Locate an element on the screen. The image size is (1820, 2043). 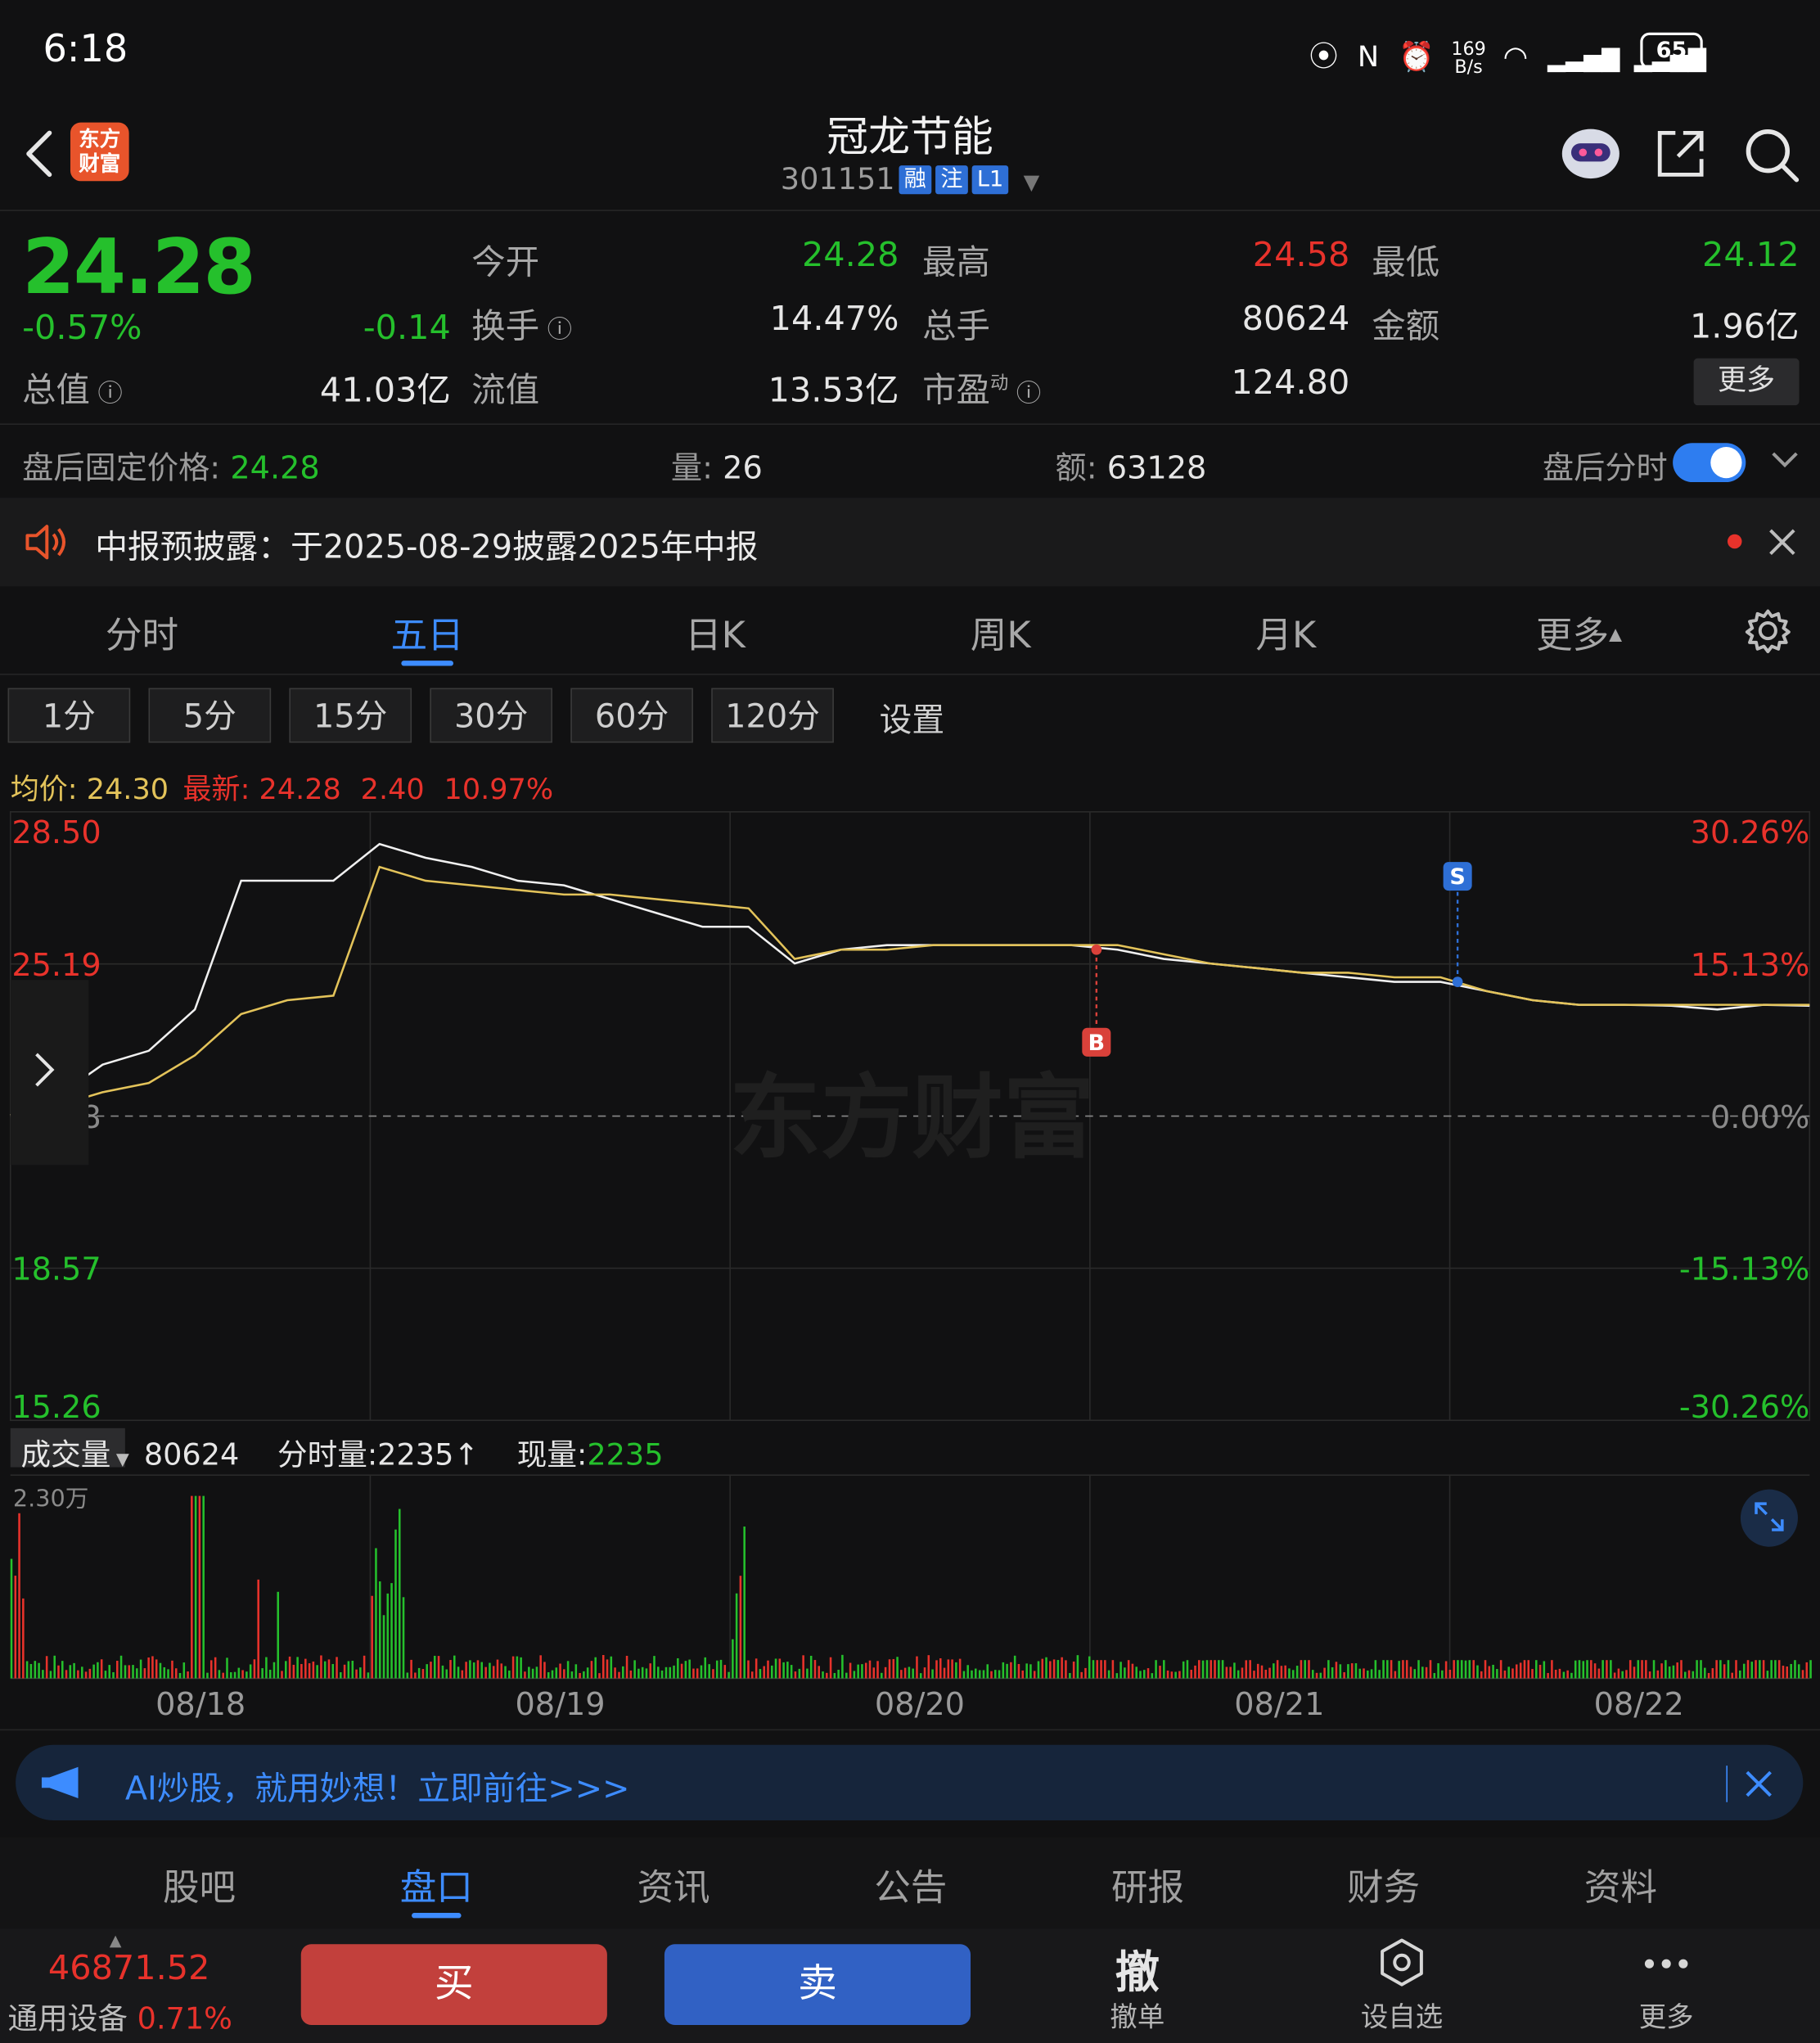
interval-5min: 5分 is located at coordinates (210, 715).